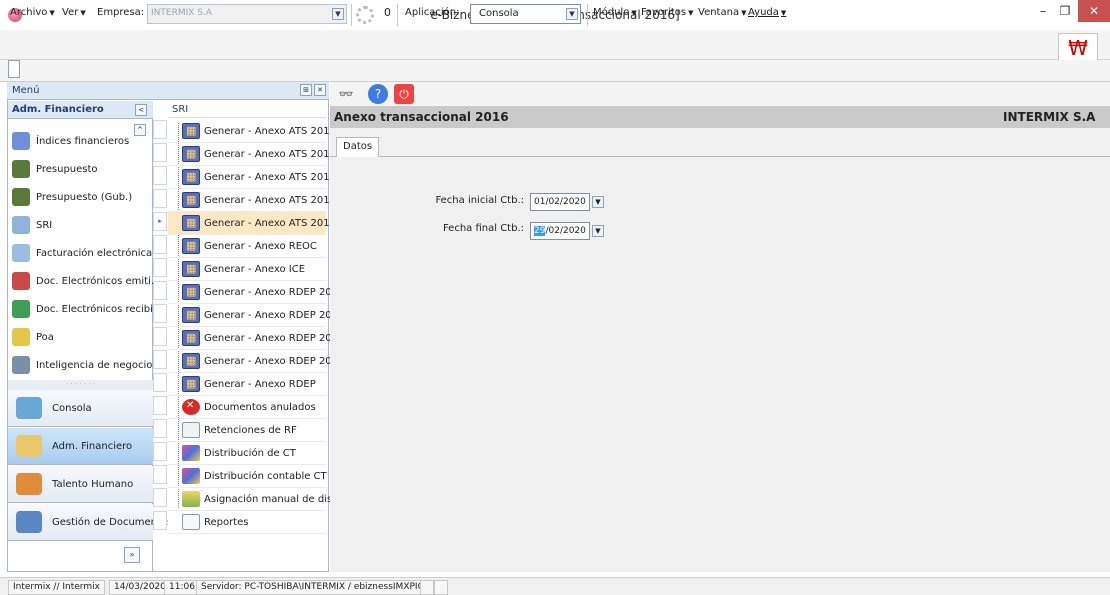  I want to click on doc-export-icon, so click(21, 281).